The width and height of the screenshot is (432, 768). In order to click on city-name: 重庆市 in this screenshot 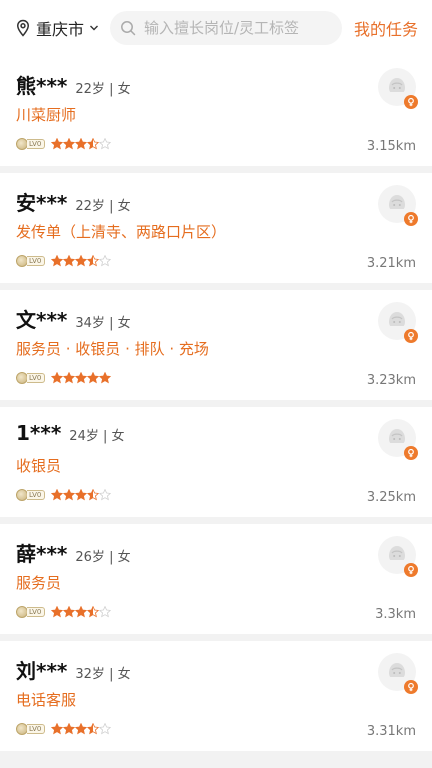, I will do `click(60, 29)`.